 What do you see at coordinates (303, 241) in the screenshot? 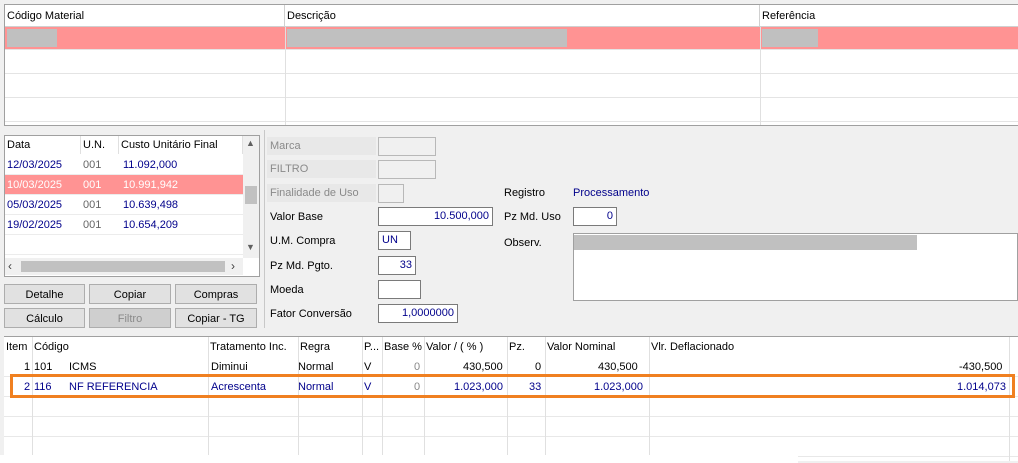
I see `um-compra-label: U.M. Compra` at bounding box center [303, 241].